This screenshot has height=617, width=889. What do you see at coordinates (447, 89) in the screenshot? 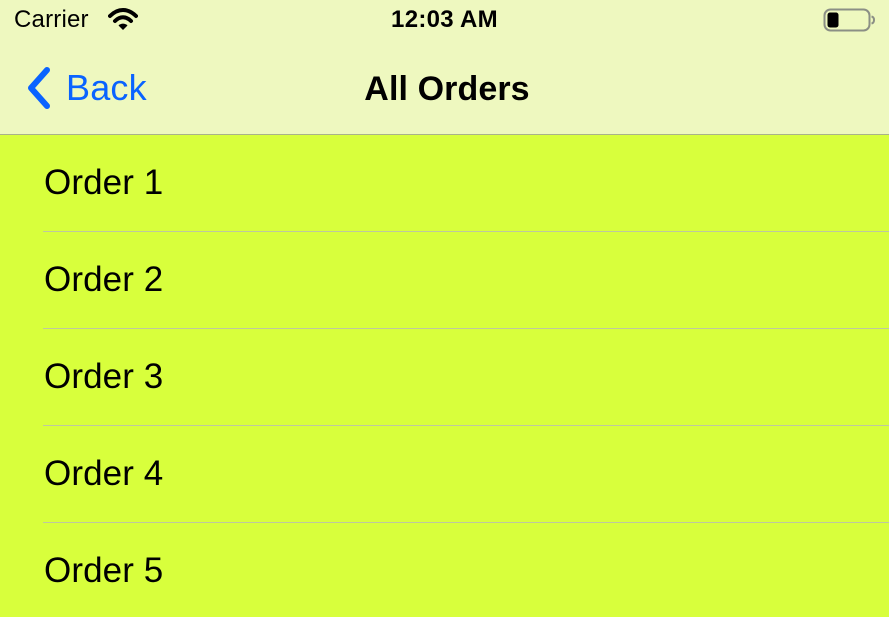
I see `page-title: All Orders` at bounding box center [447, 89].